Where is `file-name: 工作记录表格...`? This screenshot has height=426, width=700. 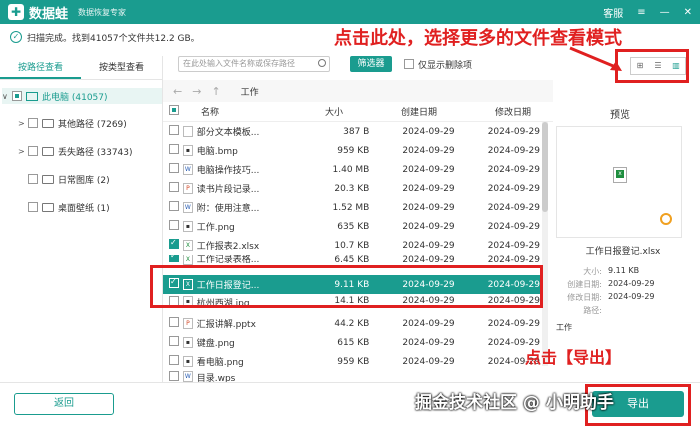 file-name: 工作记录表格... is located at coordinates (228, 260).